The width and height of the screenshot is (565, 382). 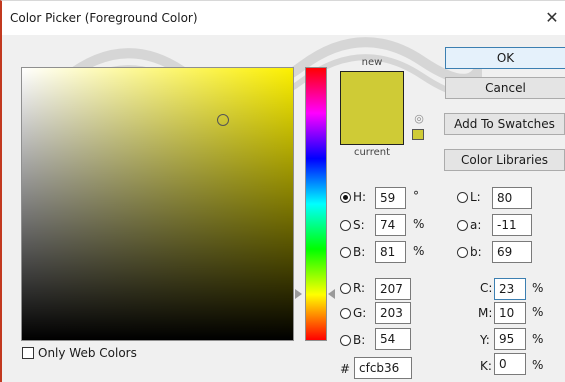 What do you see at coordinates (383, 368) in the screenshot?
I see `hex-field: cfcb36` at bounding box center [383, 368].